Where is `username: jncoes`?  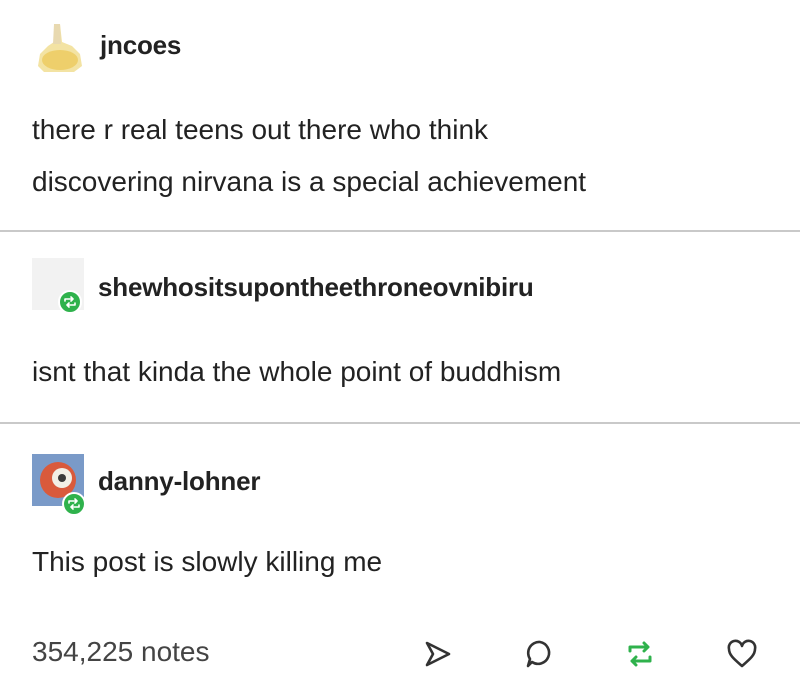
username: jncoes is located at coordinates (140, 45).